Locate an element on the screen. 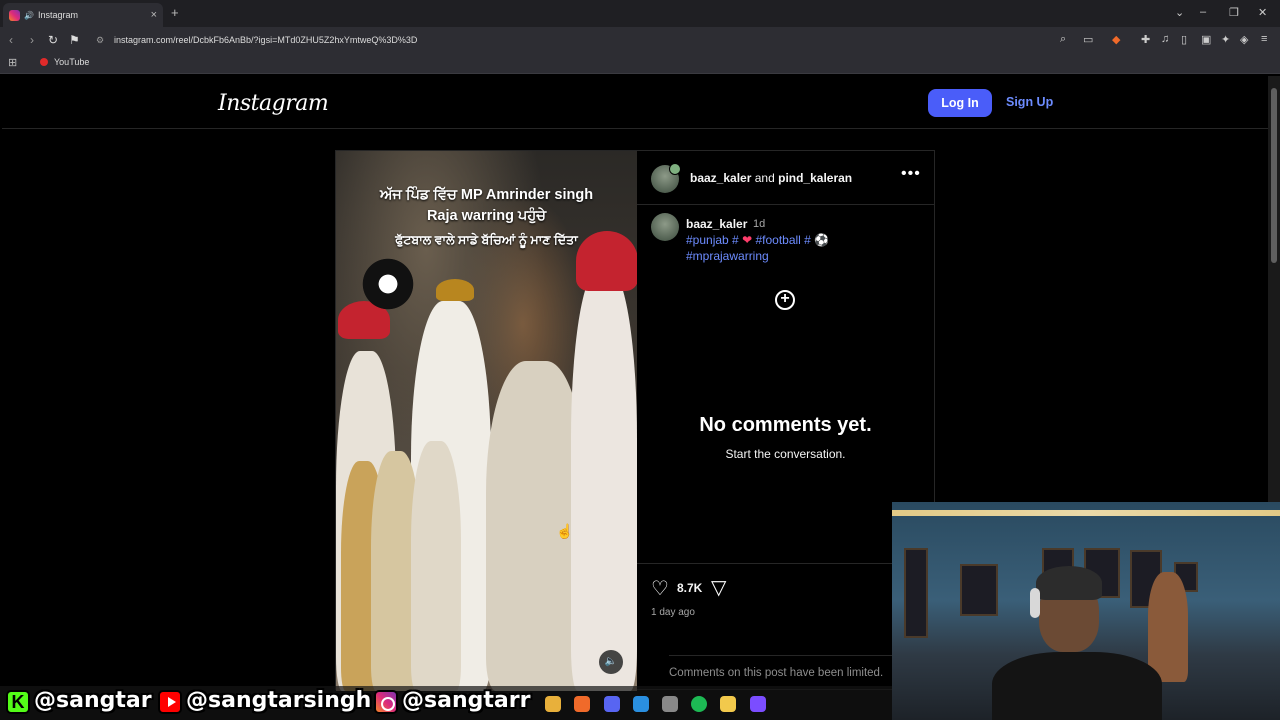 The width and height of the screenshot is (1280, 720). headset-icon is located at coordinates (1035, 603).